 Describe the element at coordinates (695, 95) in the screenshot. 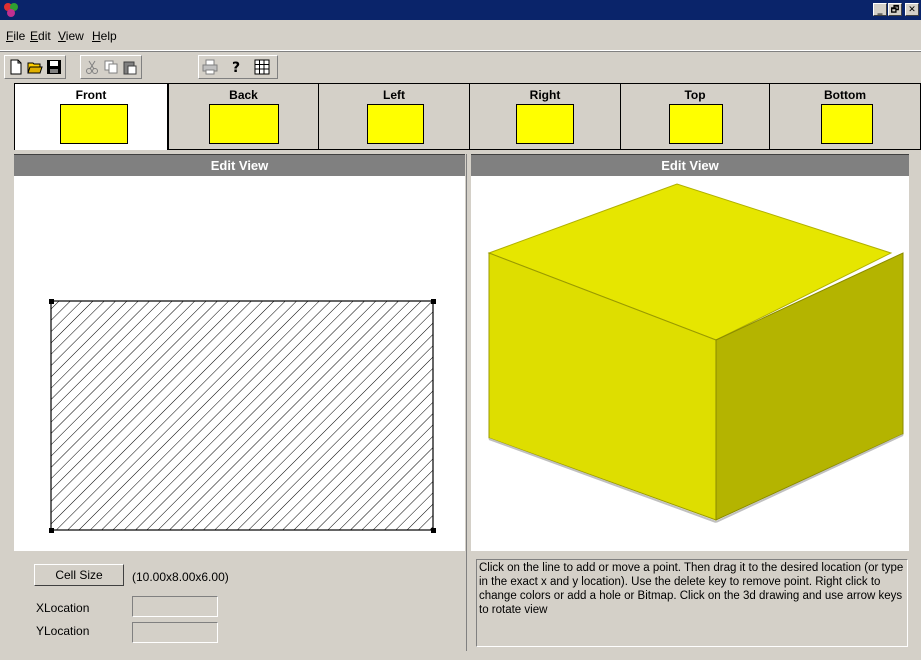

I see `tab-top-label: Top` at that location.